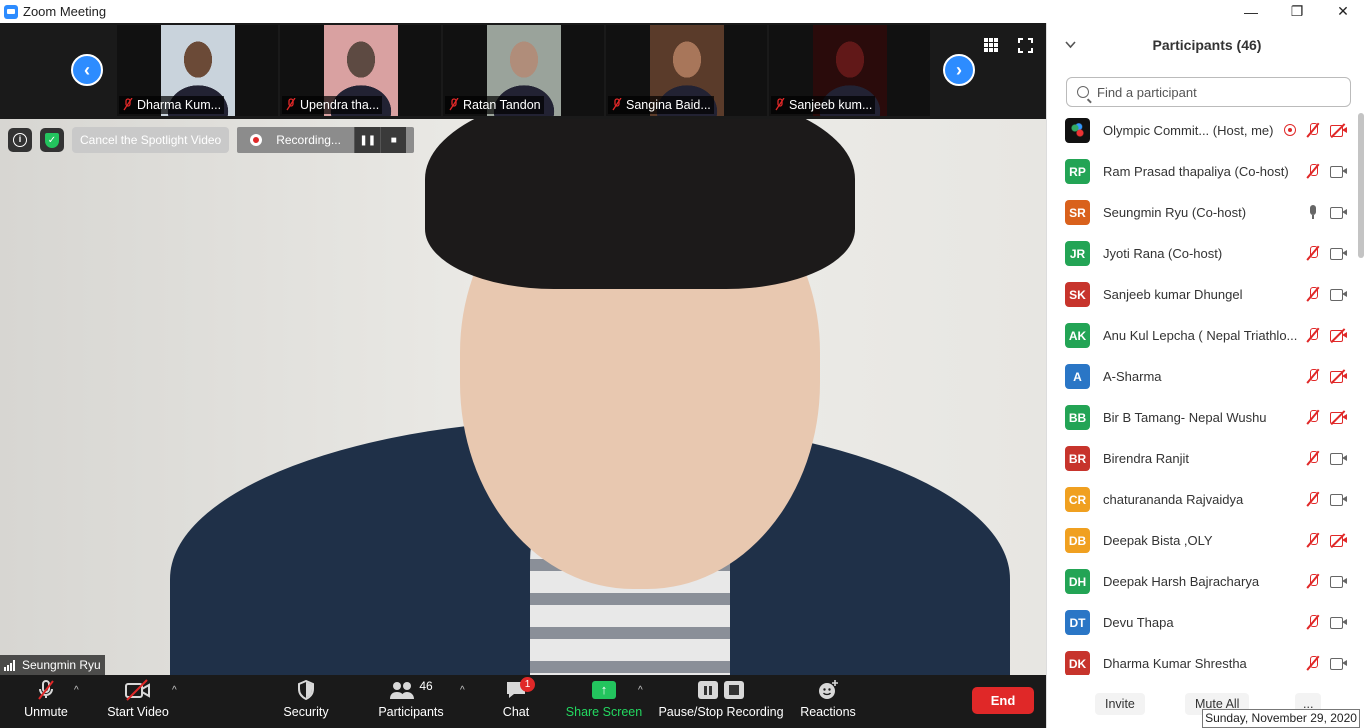 This screenshot has height=728, width=1366. I want to click on minimize-button: —, so click(1251, 11).